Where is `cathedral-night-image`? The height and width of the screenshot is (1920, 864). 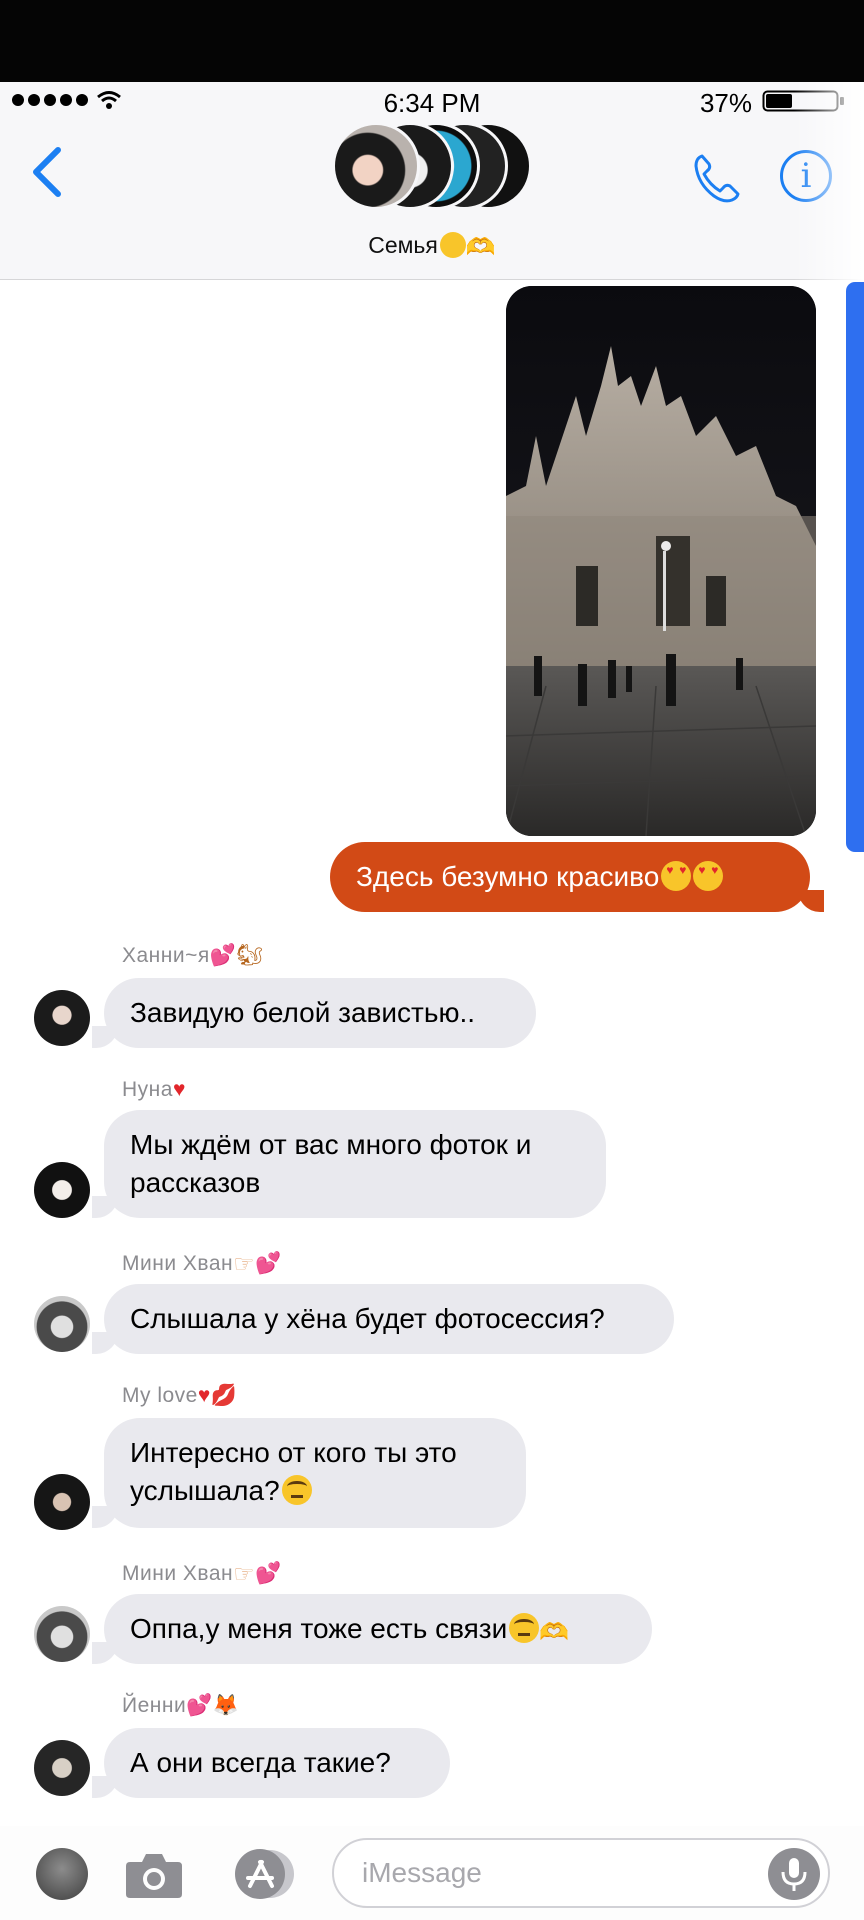
cathedral-night-image is located at coordinates (661, 561).